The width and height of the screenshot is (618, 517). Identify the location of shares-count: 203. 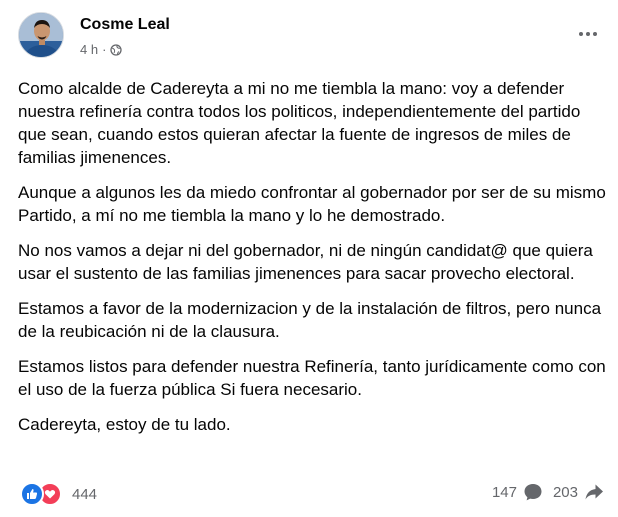
(565, 492).